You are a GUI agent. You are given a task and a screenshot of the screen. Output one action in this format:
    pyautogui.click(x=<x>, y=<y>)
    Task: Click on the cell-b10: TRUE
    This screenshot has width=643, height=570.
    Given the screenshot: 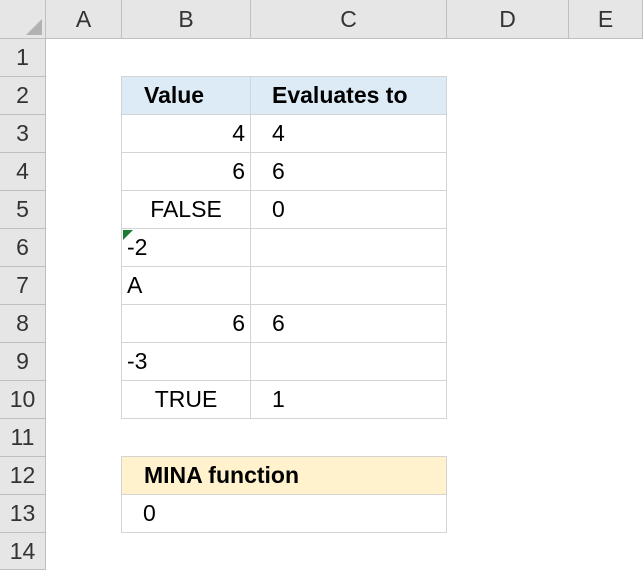 What is the action you would take?
    pyautogui.click(x=186, y=400)
    